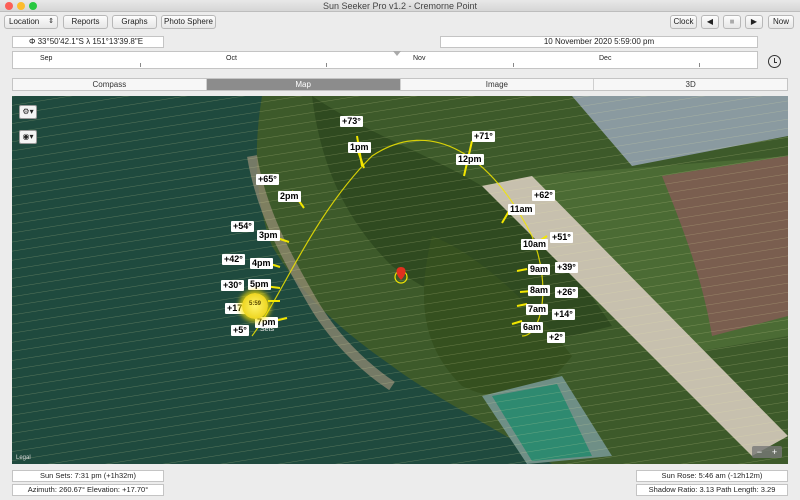 The width and height of the screenshot is (800, 500). What do you see at coordinates (85, 22) in the screenshot?
I see `reports-button: Reports` at bounding box center [85, 22].